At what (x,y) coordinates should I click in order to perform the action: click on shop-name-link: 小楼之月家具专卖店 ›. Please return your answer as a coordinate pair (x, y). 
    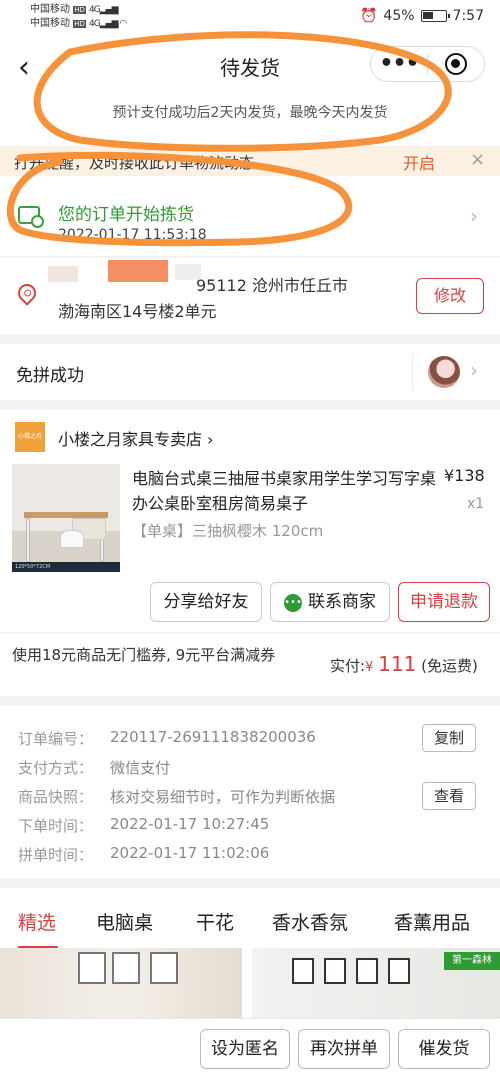
    Looking at the image, I should click on (136, 438).